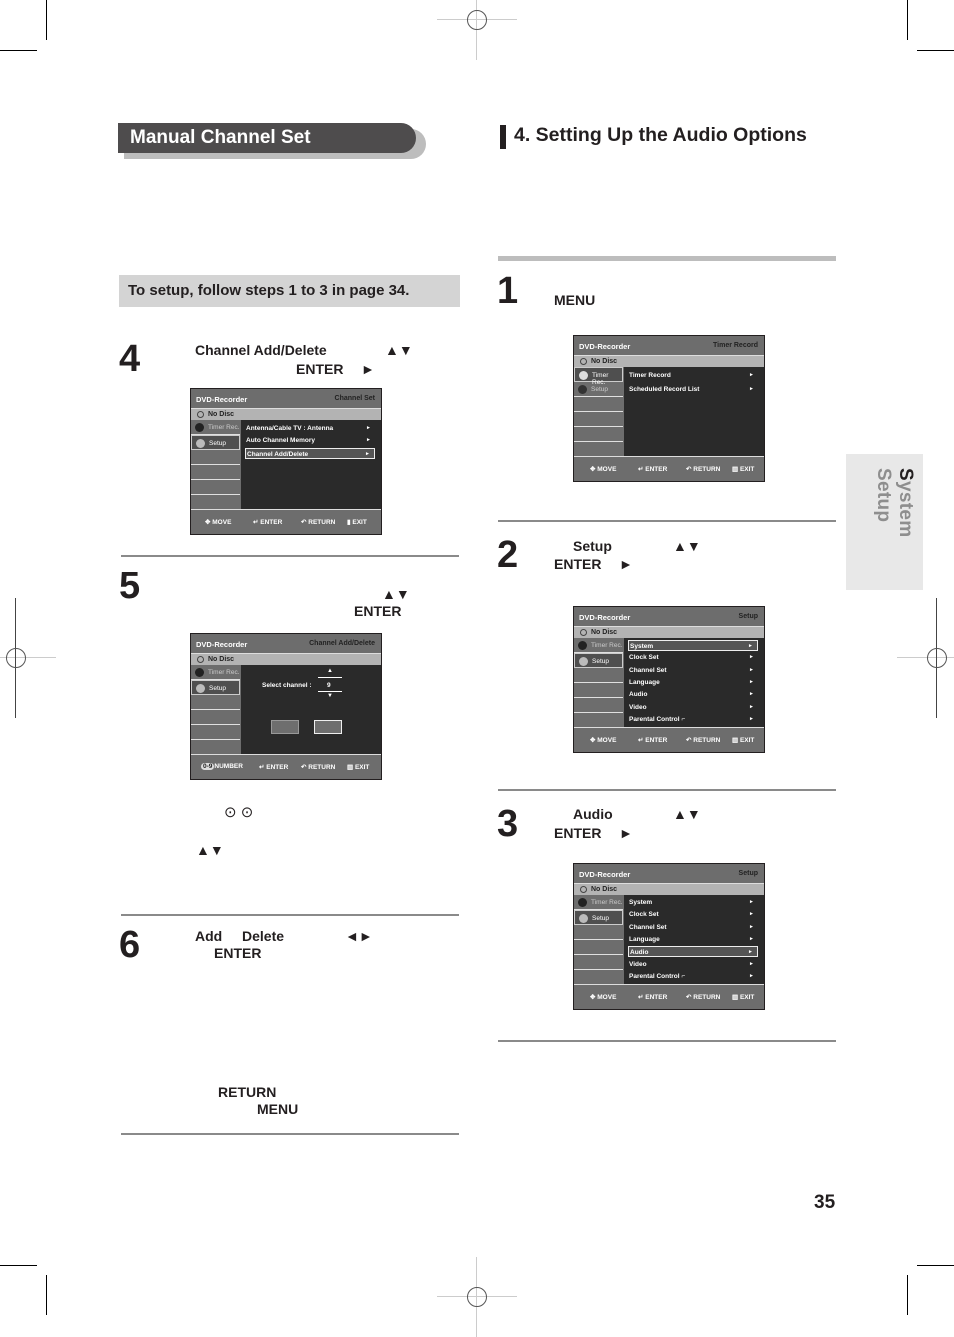 The image size is (954, 1337). What do you see at coordinates (693, 952) in the screenshot?
I see `osd-menu-item-selected: Audio ►` at bounding box center [693, 952].